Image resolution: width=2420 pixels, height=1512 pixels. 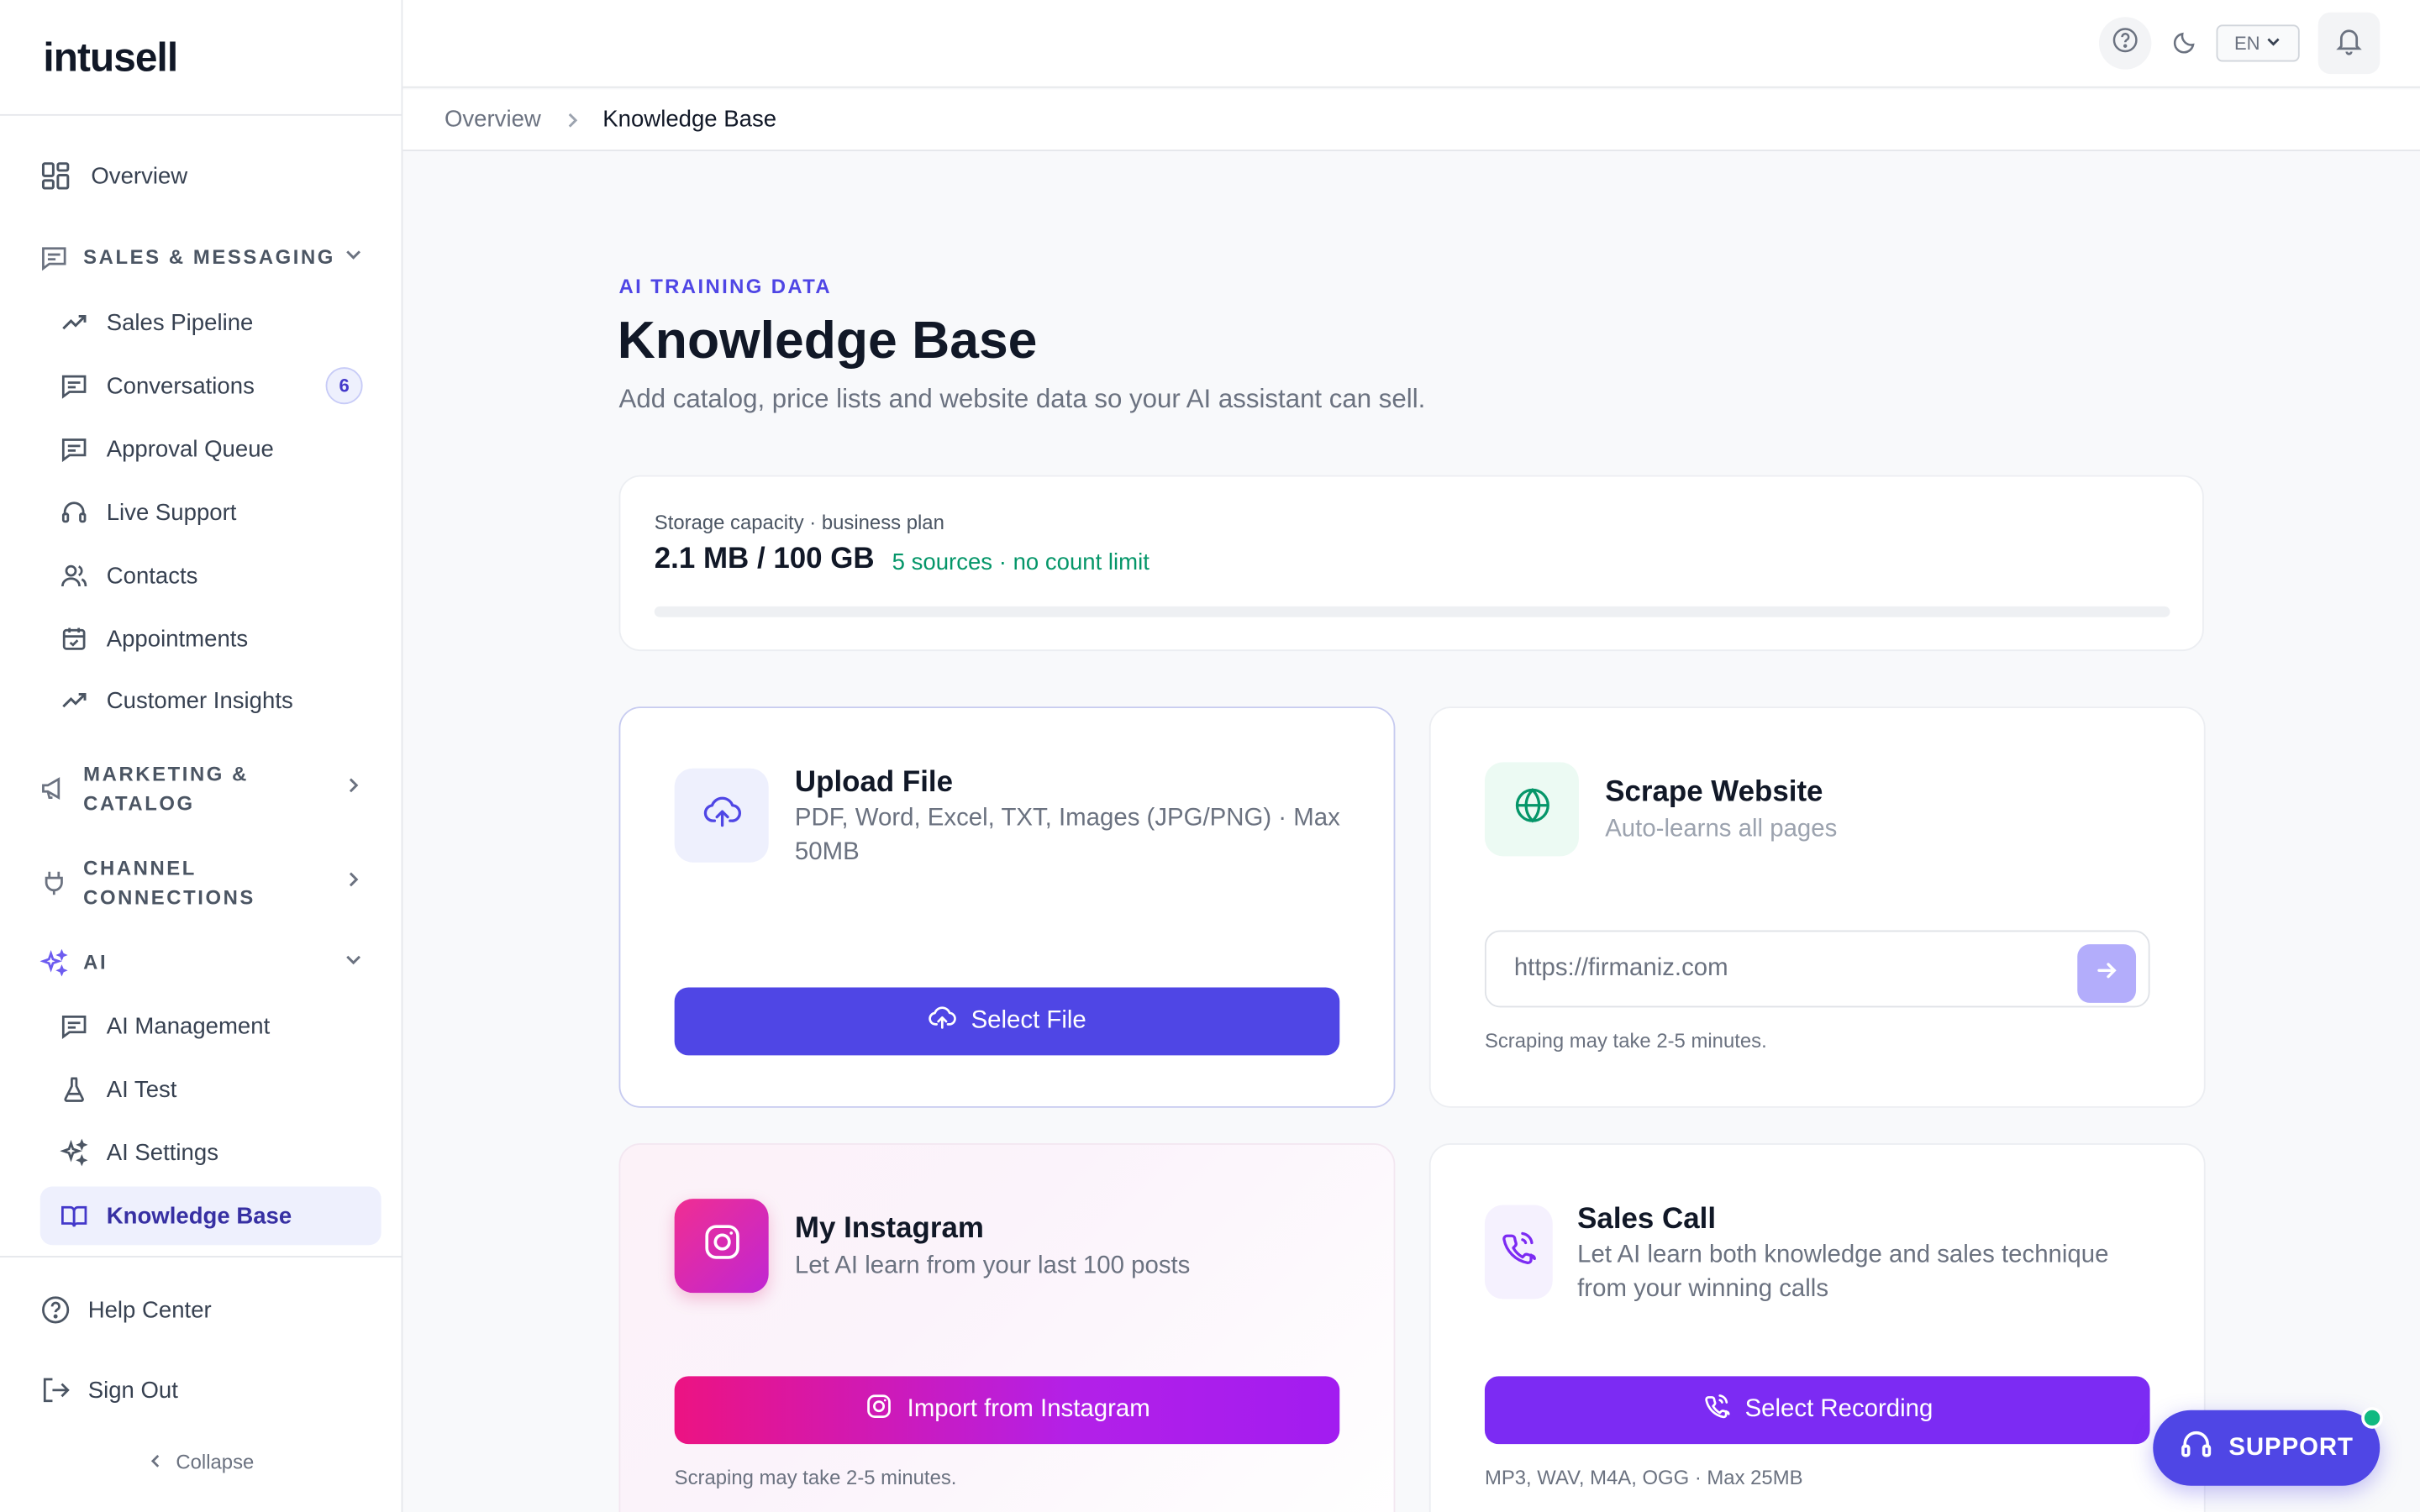 I want to click on nav-label: AI Test, so click(x=142, y=1089).